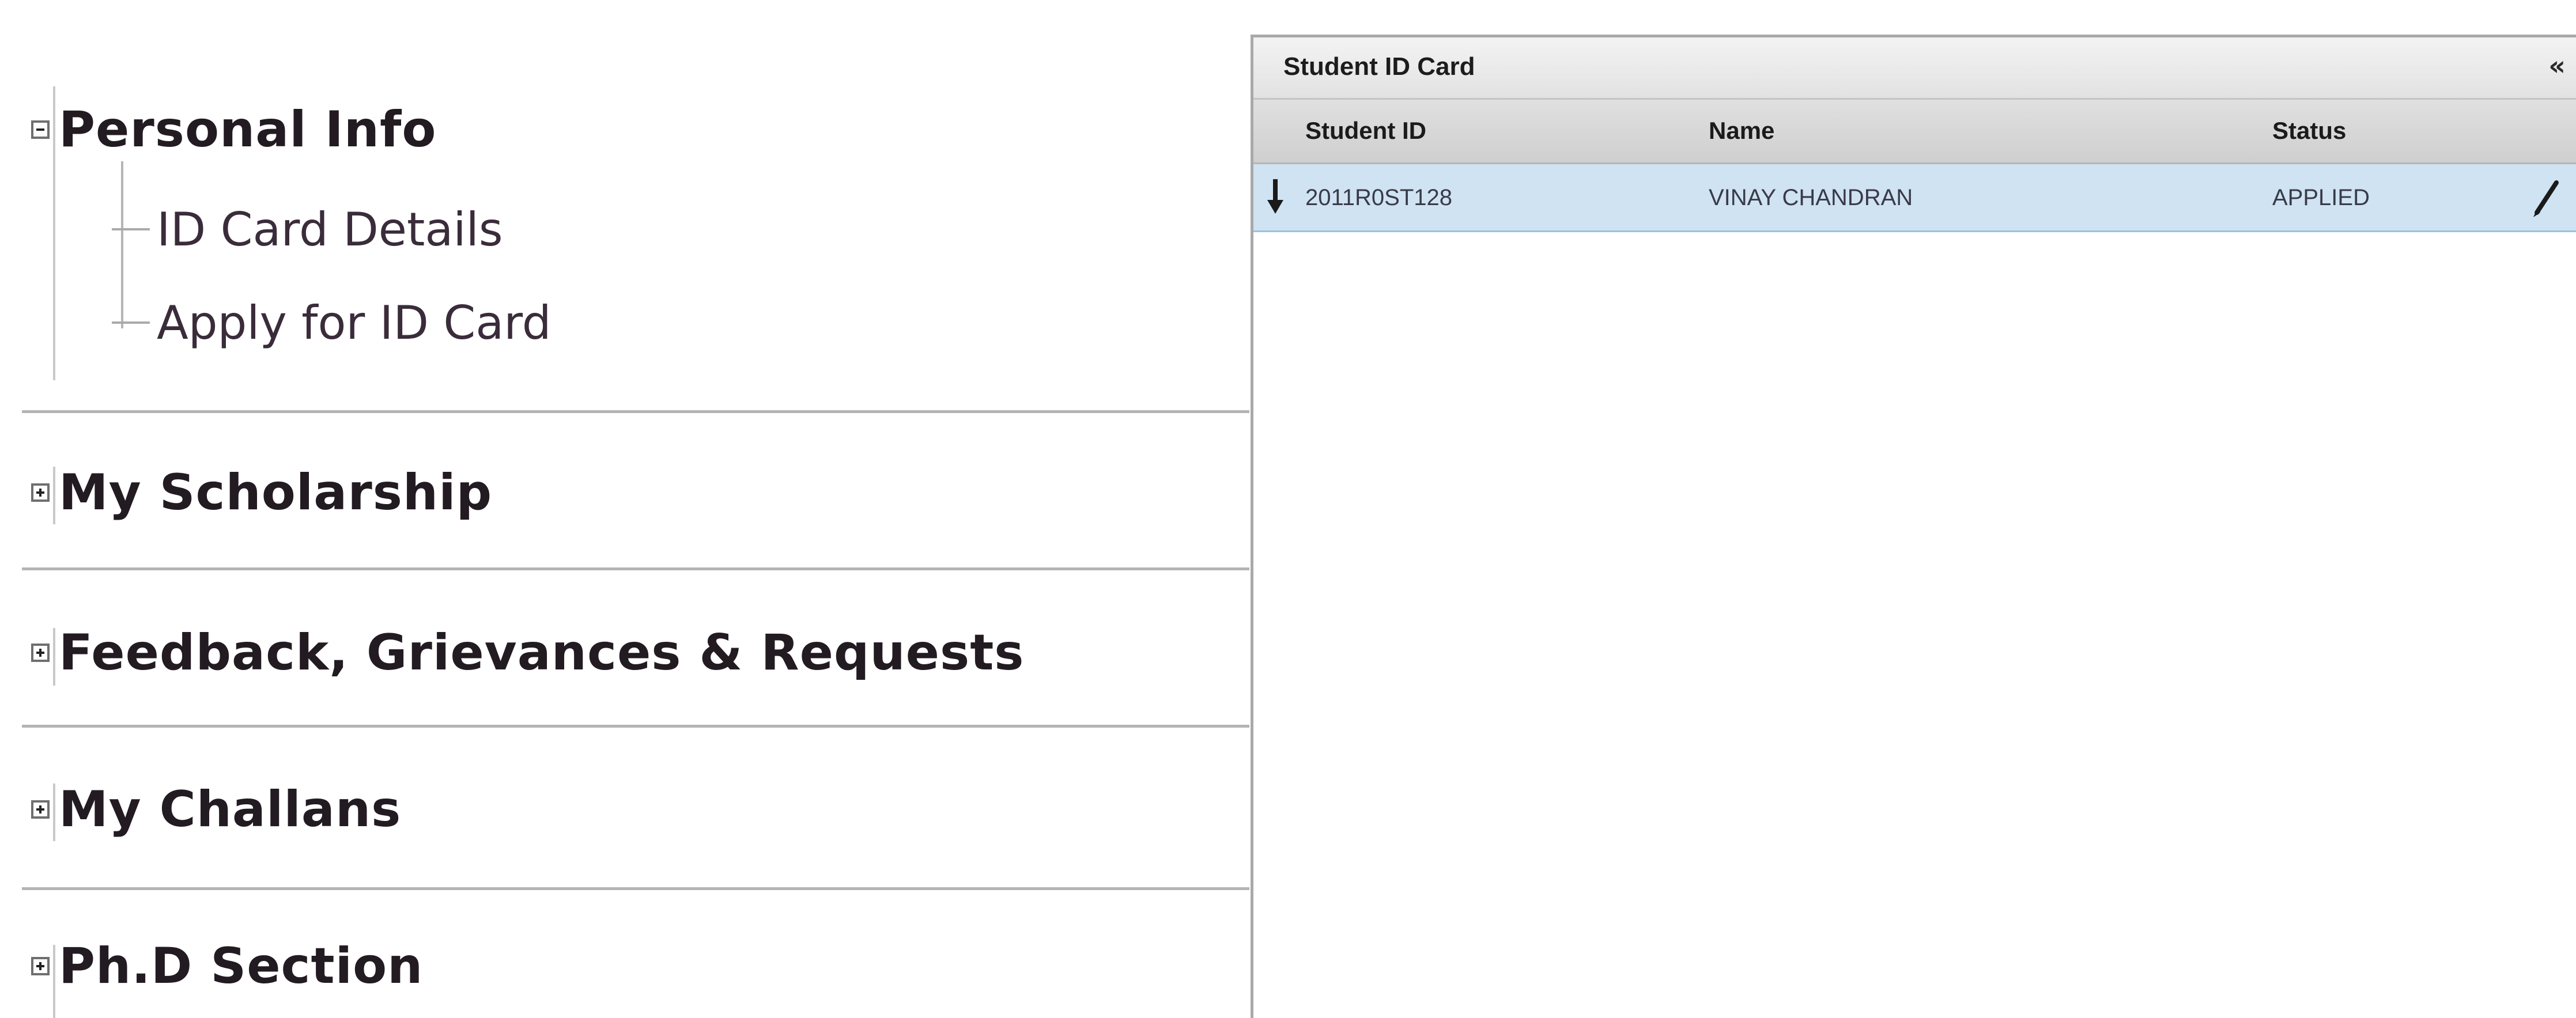 The height and width of the screenshot is (1018, 2576). I want to click on nav-section-personal-info: Personal Info, so click(233, 129).